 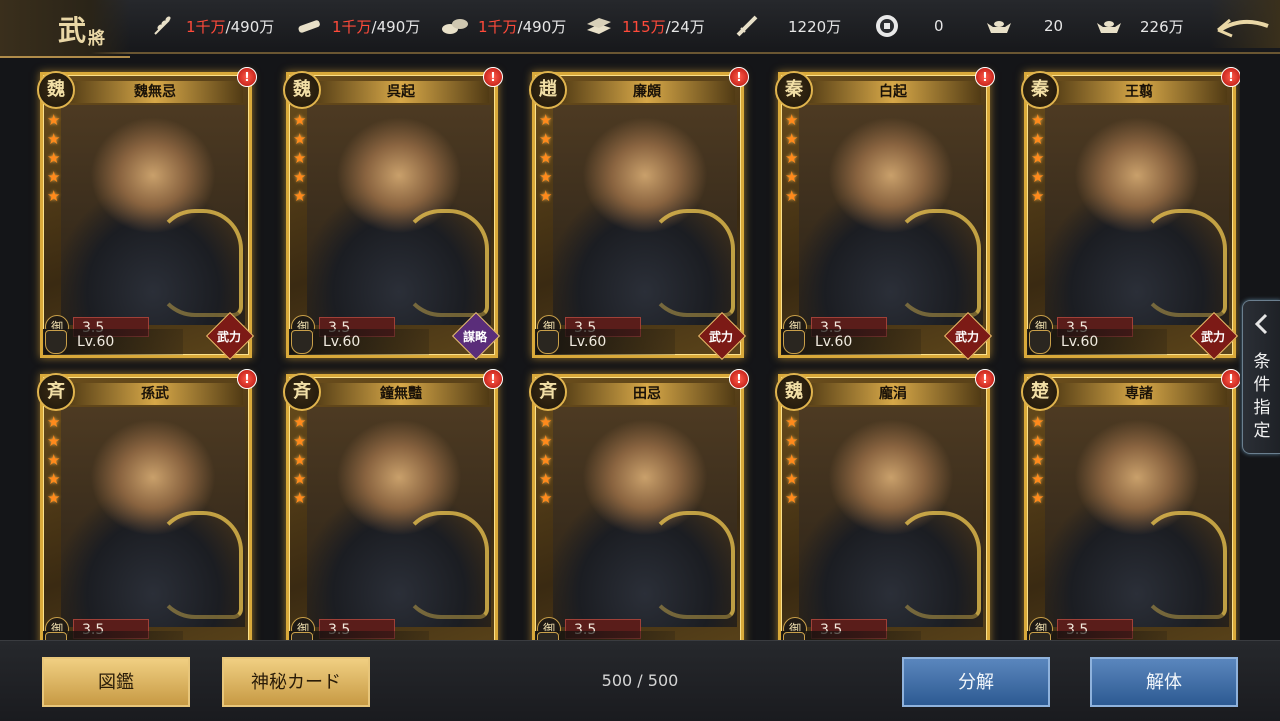 I want to click on general-card: 田忌 斉 ! ★ ★ ★ ★ ★ 御 3.5, so click(x=639, y=504).